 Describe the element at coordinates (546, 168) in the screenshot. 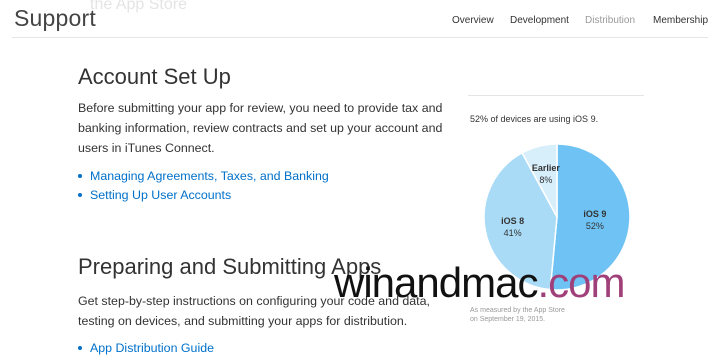

I see `pie-label-earlier: Earlier` at that location.